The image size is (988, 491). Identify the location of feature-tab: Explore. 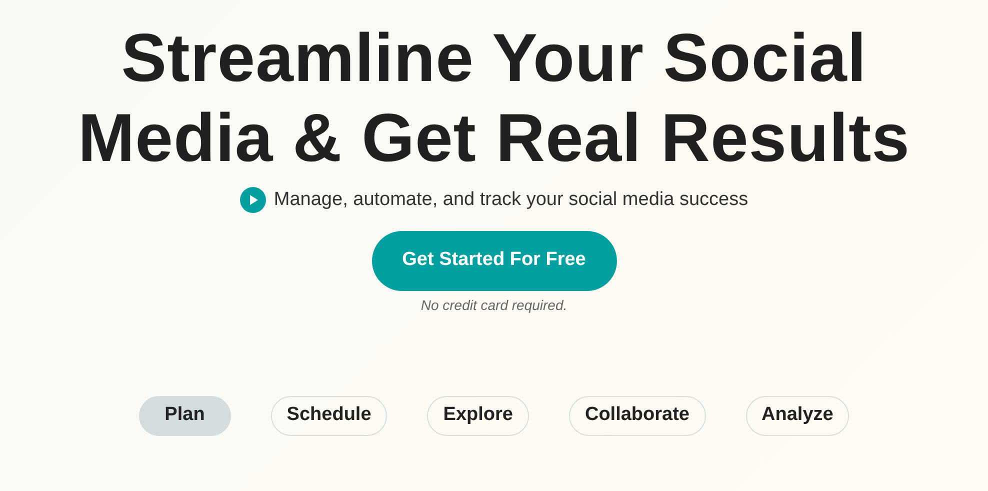
(478, 416).